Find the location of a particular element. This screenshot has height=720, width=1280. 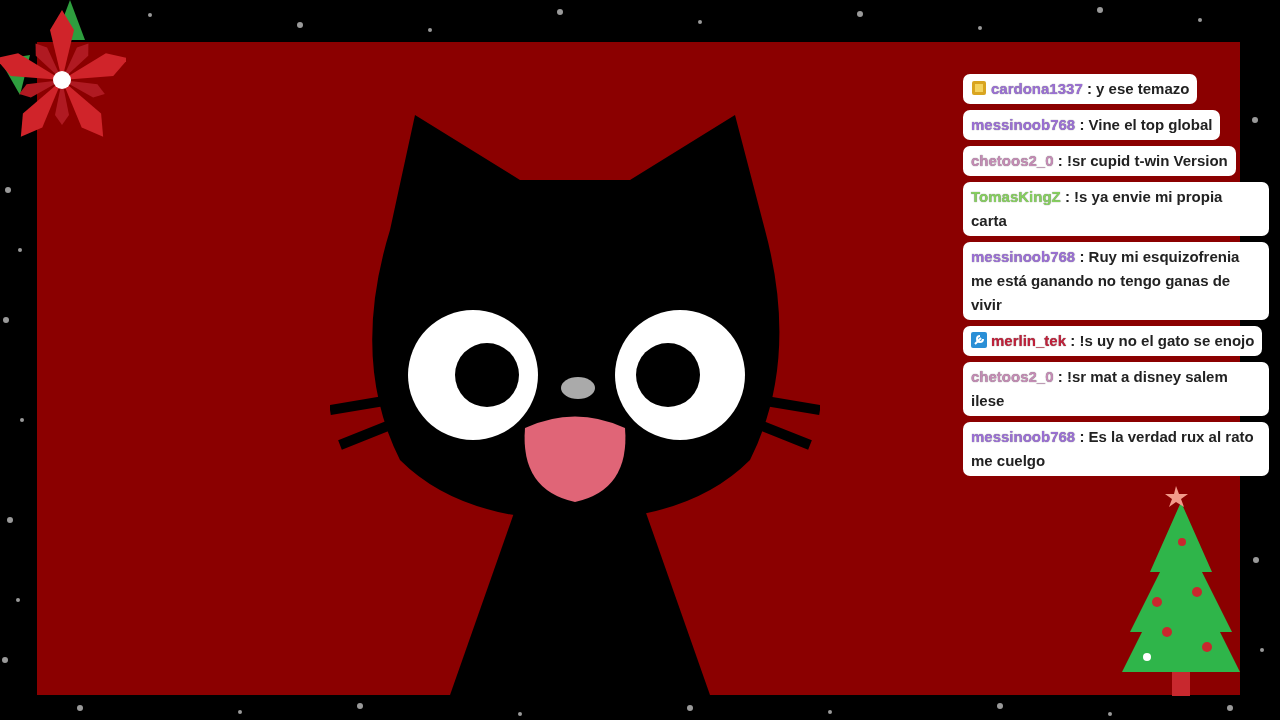

chat-message: merlin_tek : !s uy no el gato se enojo is located at coordinates (1113, 341).